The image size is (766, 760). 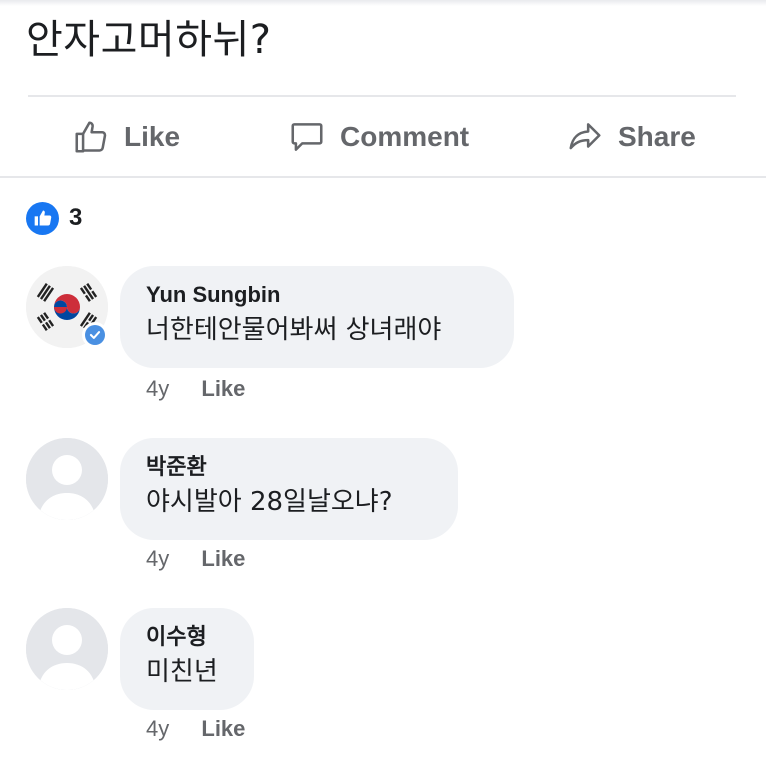 I want to click on comment-bubble: Yun Sungbin 너한테안물어봐써 상녀래야, so click(x=317, y=317).